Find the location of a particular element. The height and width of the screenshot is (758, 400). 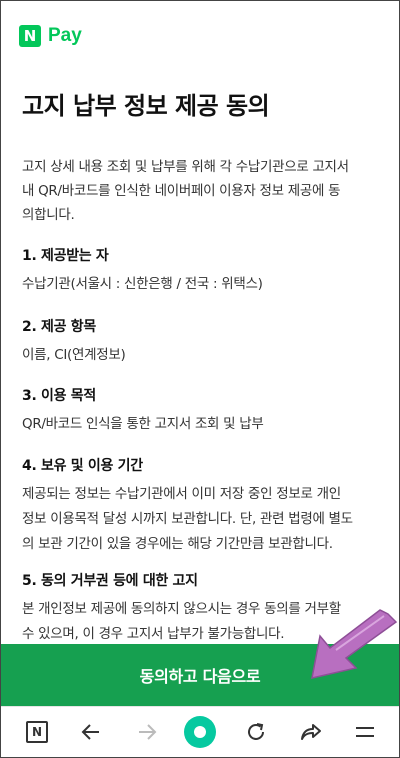

section-heading: 2. 제공 항목 is located at coordinates (59, 327).